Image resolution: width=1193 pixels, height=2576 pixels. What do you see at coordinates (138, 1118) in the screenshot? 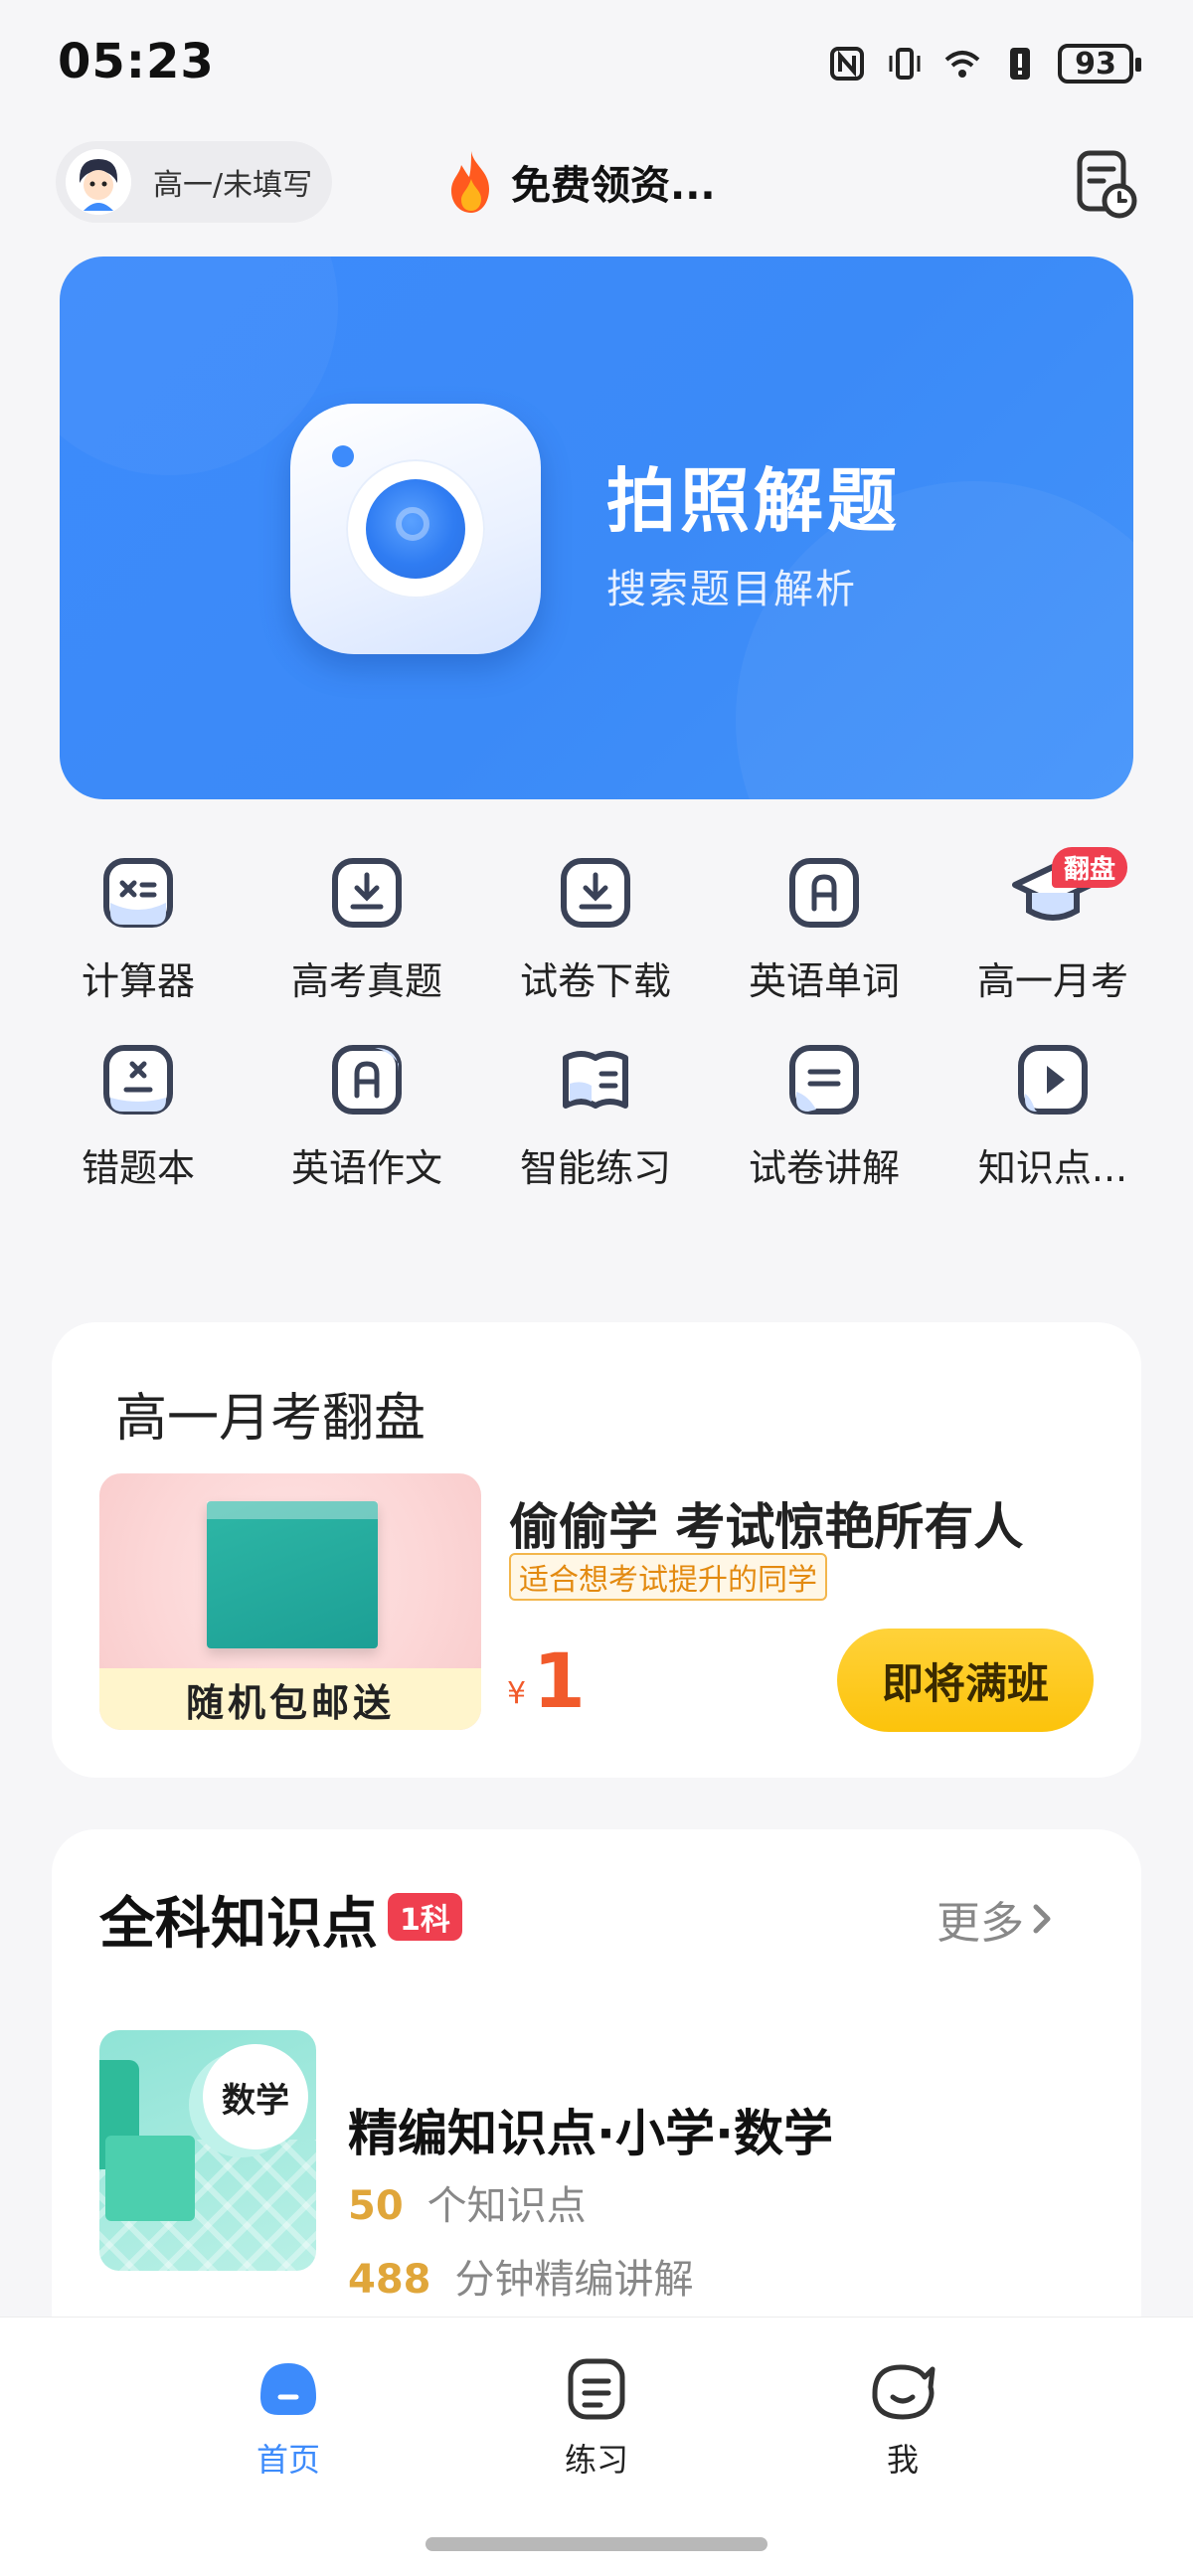
I see `tool-wrong-book: 错题本` at bounding box center [138, 1118].